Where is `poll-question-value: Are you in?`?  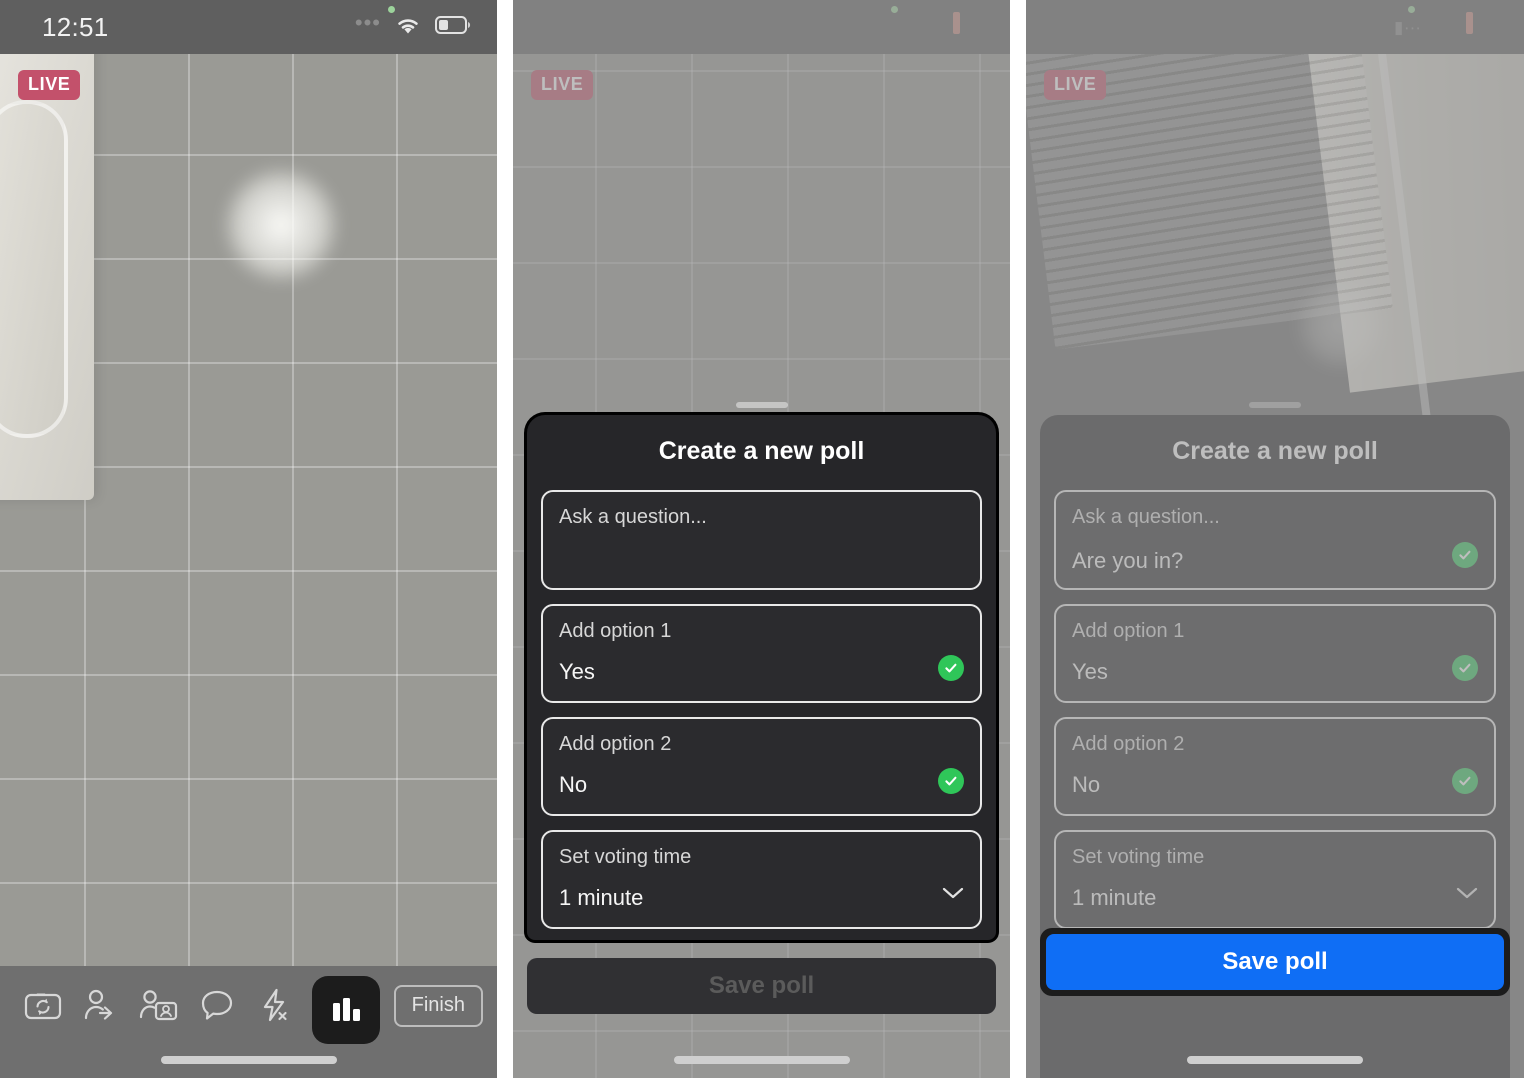 poll-question-value: Are you in? is located at coordinates (1128, 560).